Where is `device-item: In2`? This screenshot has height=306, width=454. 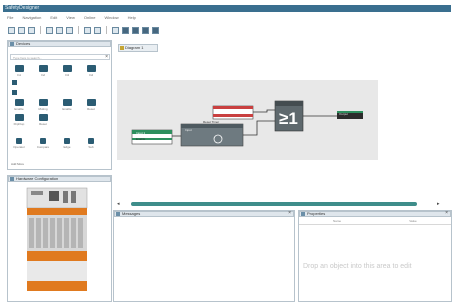 device-item: In2 is located at coordinates (43, 71).